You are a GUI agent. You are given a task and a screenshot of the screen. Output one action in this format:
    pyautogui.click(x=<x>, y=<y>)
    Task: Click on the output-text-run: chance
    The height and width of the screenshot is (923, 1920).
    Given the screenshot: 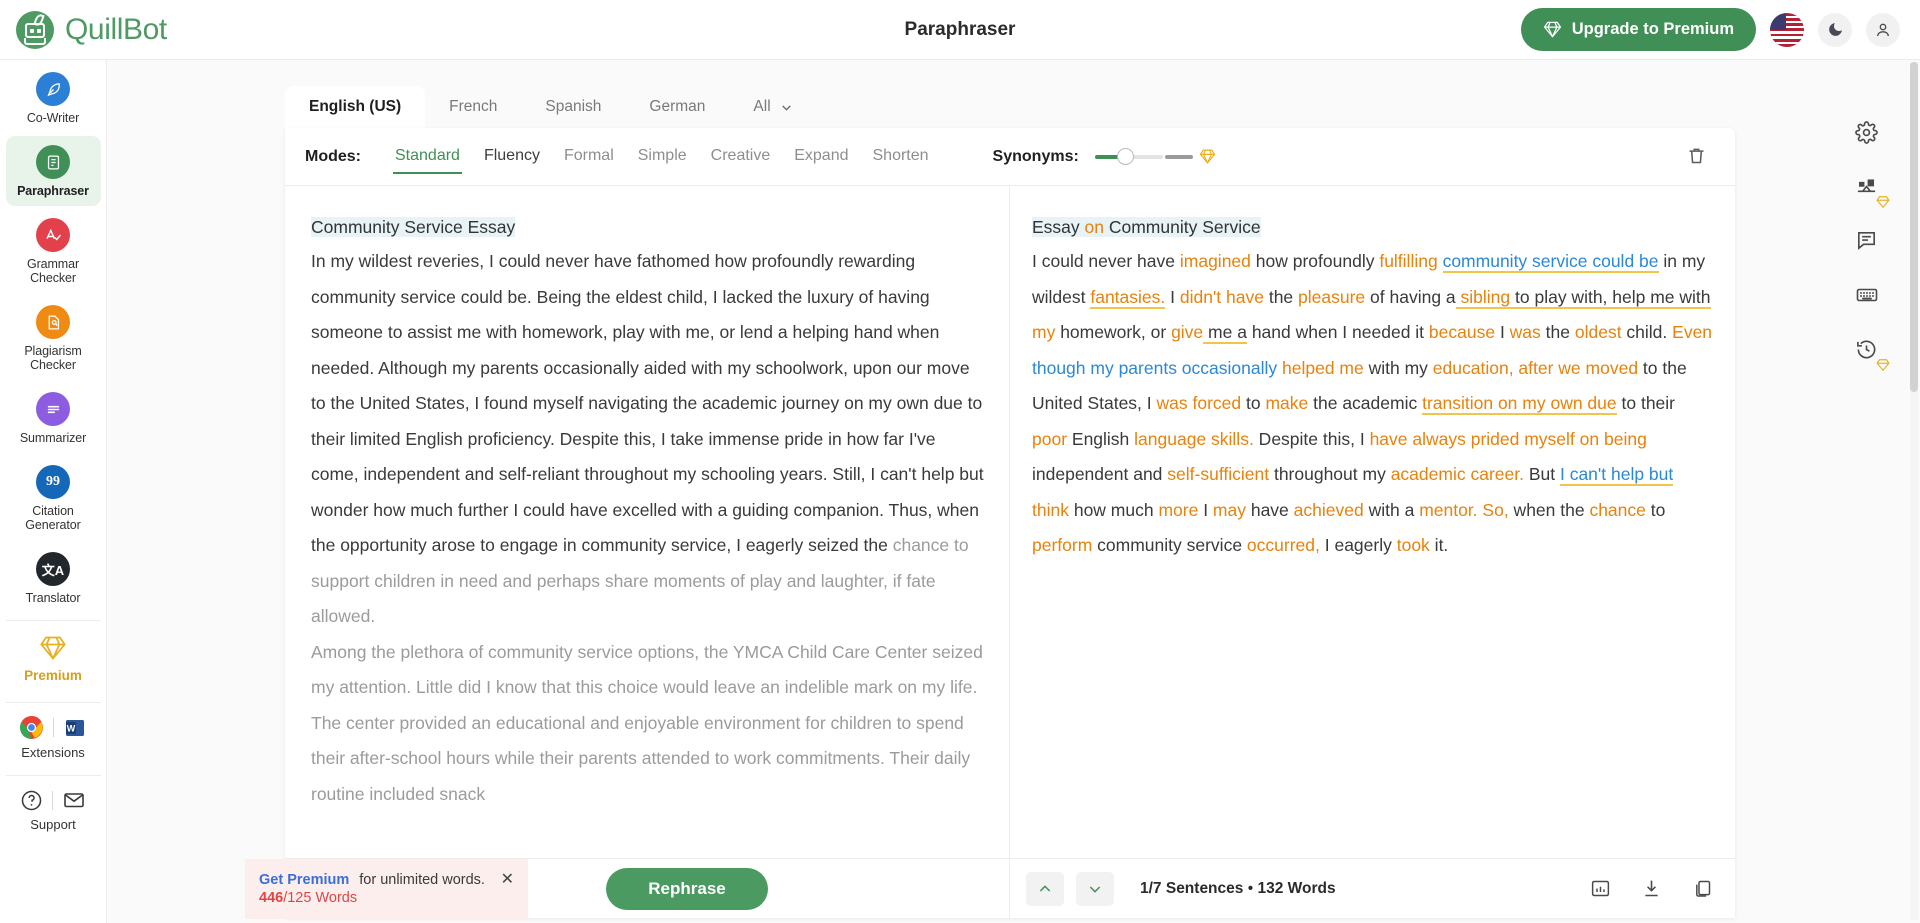 What is the action you would take?
    pyautogui.click(x=1617, y=510)
    